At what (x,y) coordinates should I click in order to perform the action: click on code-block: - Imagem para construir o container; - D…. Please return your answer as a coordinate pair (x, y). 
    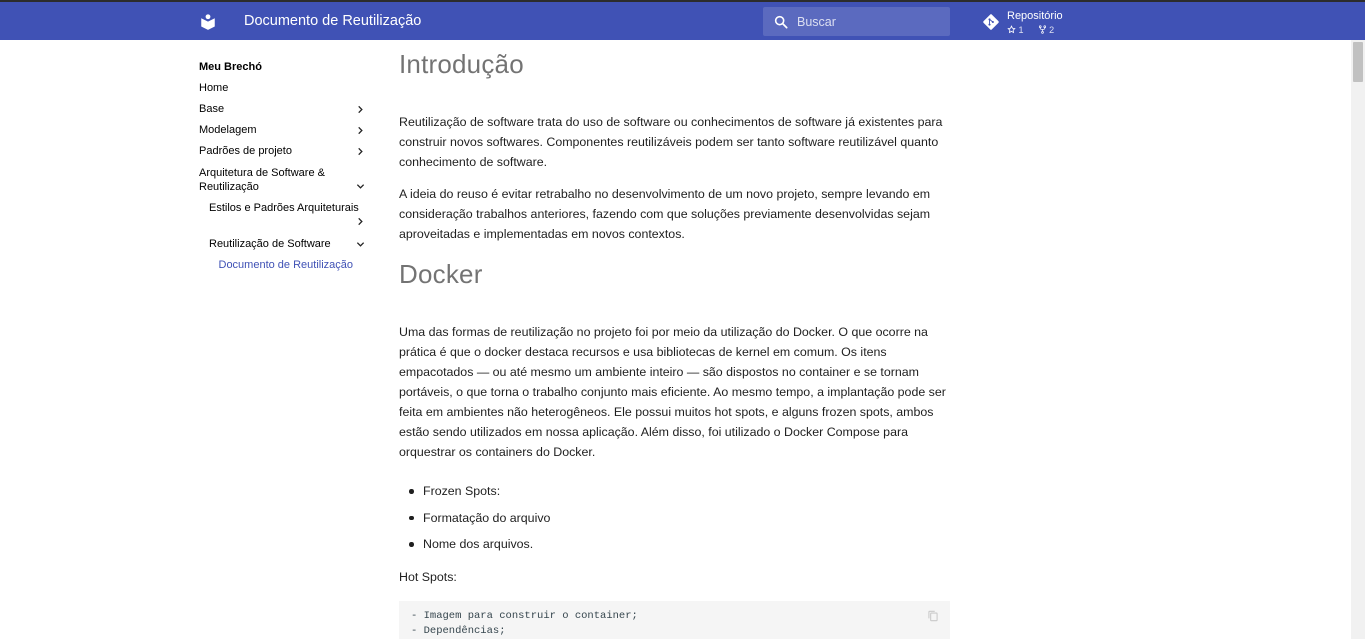
    Looking at the image, I should click on (674, 620).